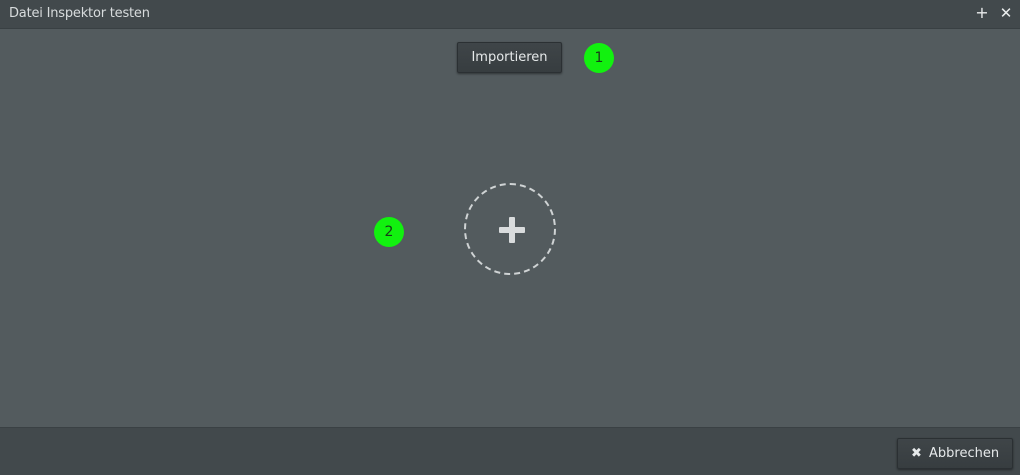 The width and height of the screenshot is (1020, 475). What do you see at coordinates (389, 232) in the screenshot?
I see `annotation-marker-2: 2` at bounding box center [389, 232].